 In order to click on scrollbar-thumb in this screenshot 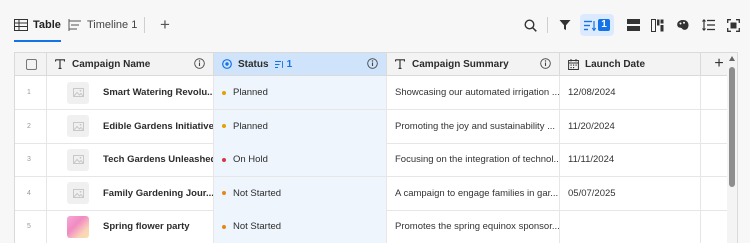, I will do `click(732, 127)`.